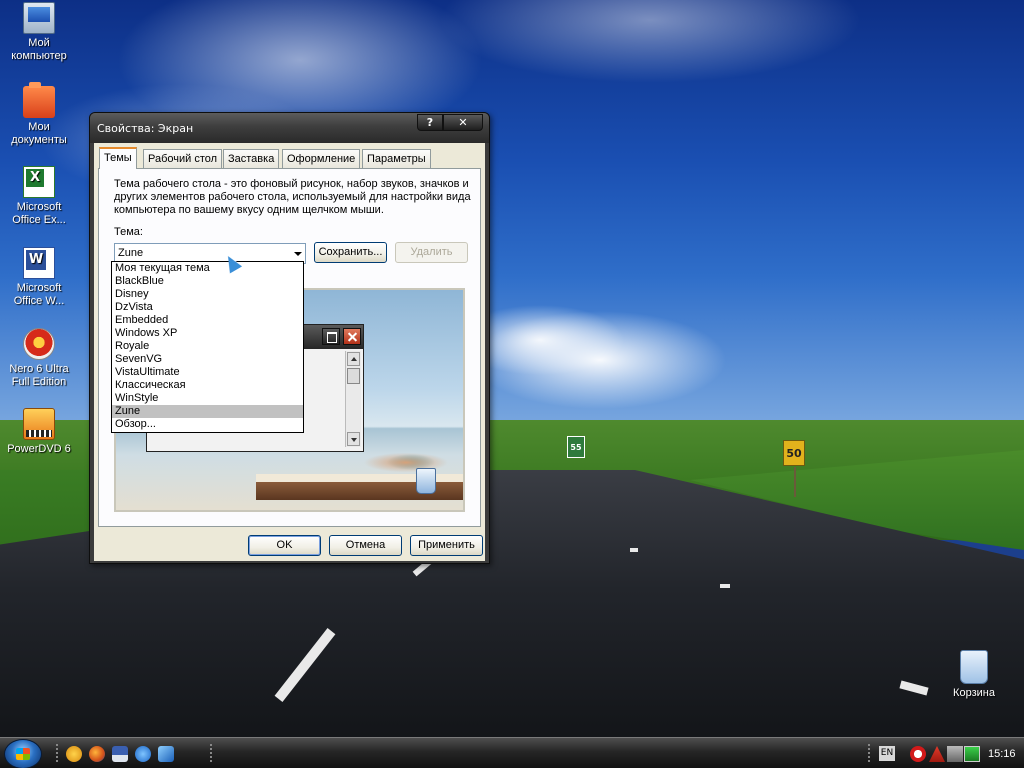 The height and width of the screenshot is (768, 1024). I want to click on desktop-icon-powerdvd: PowerDVD 6, so click(39, 432).